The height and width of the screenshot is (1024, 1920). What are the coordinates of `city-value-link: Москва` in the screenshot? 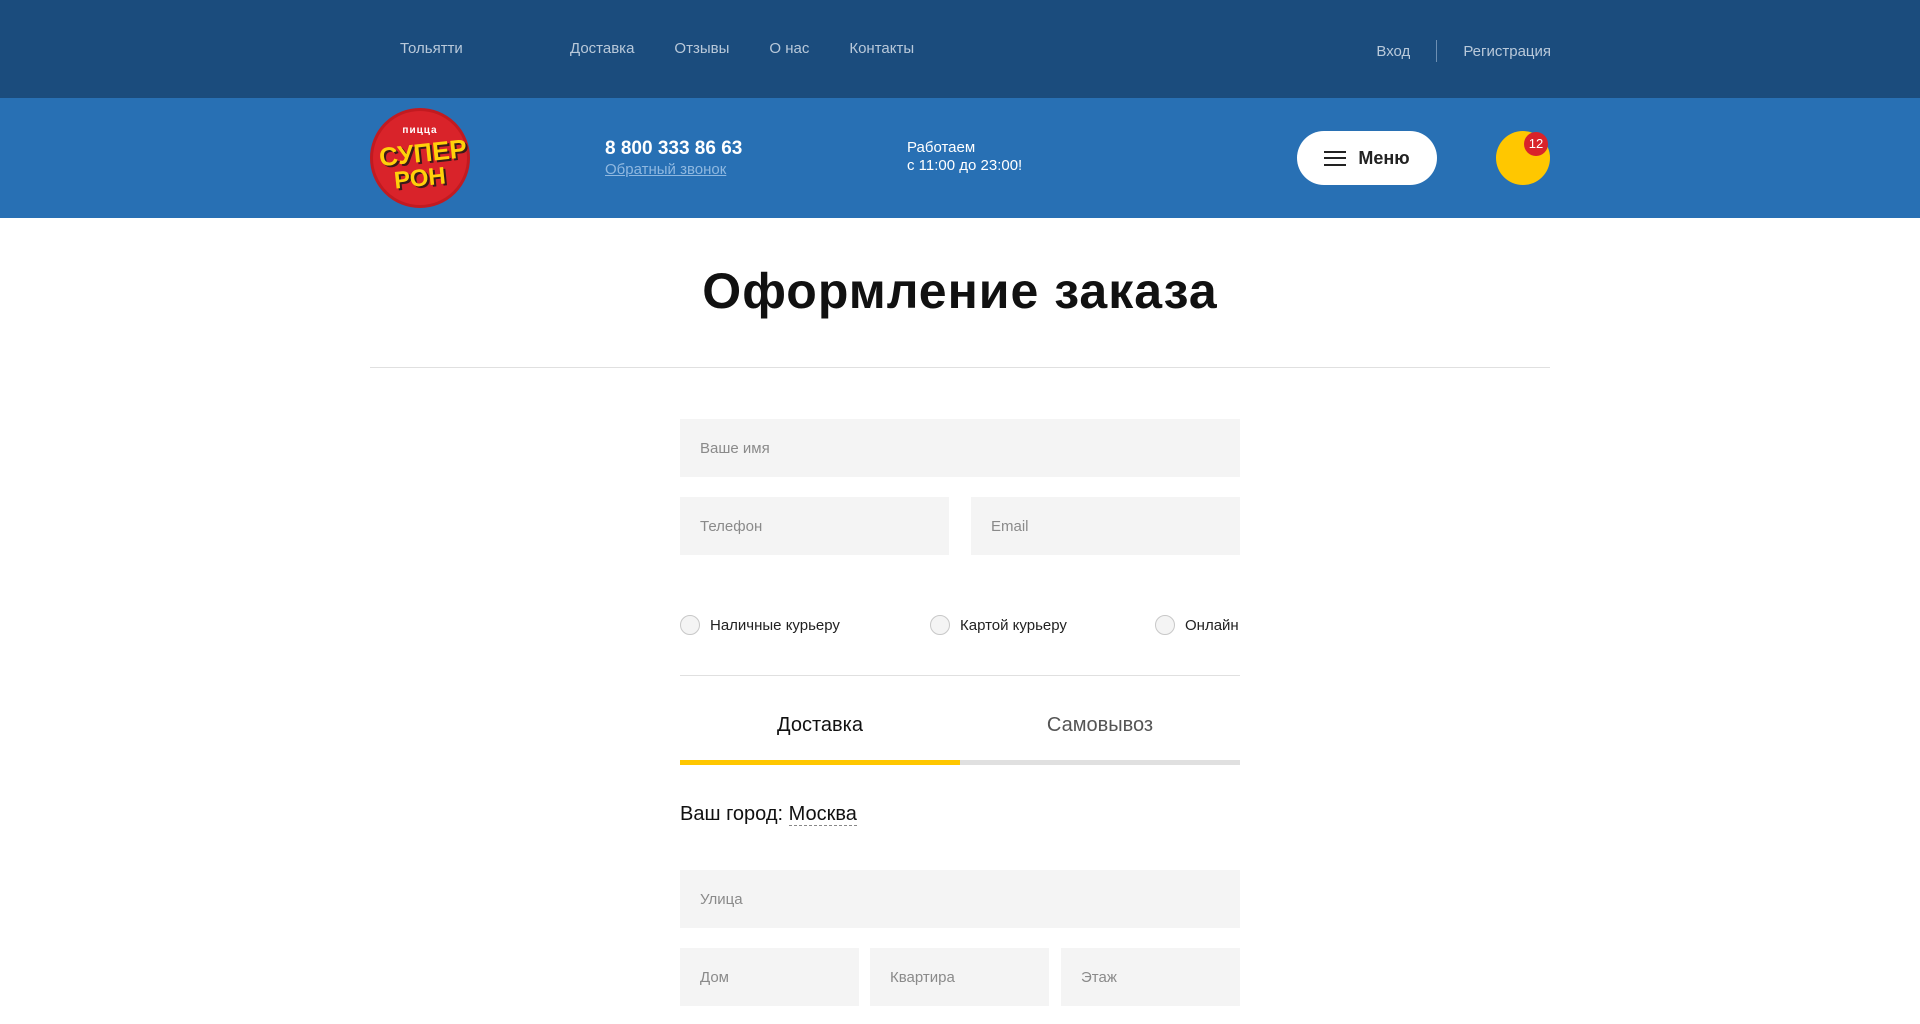 It's located at (822, 814).